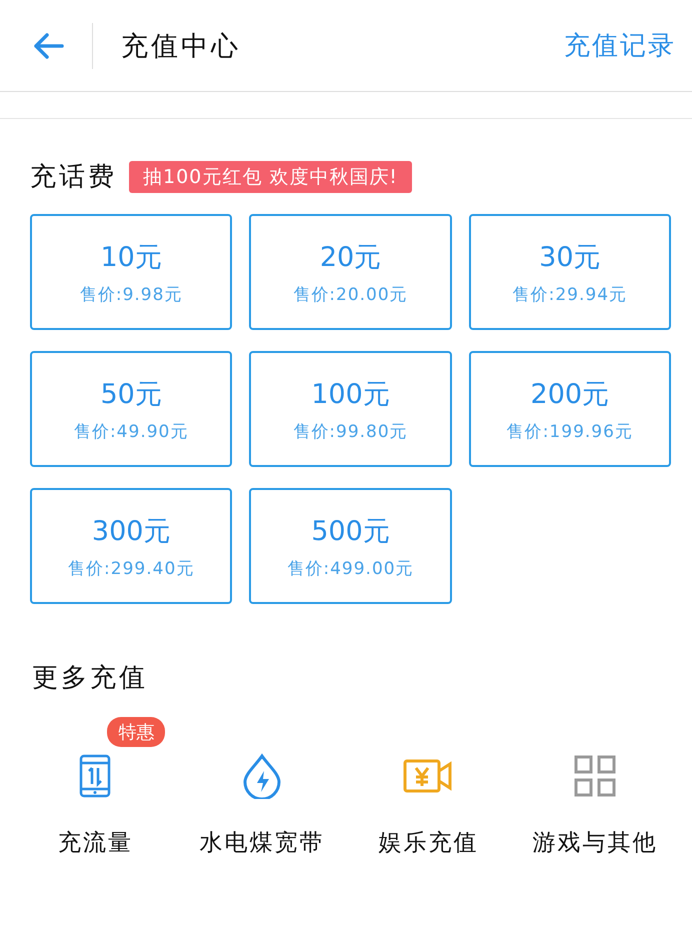 This screenshot has height=931, width=692. Describe the element at coordinates (569, 272) in the screenshot. I see `amount-option: 30元 售价:29.94元` at that location.